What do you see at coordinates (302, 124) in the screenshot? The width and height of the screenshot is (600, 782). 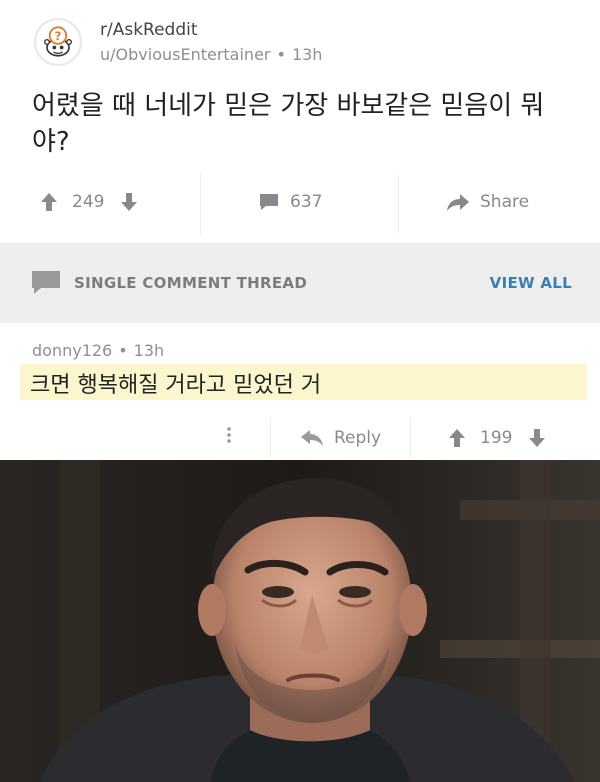 I see `post-title: 어렸을 때 너네가 믿은 가장 바보같은 믿음이 뭐야?` at bounding box center [302, 124].